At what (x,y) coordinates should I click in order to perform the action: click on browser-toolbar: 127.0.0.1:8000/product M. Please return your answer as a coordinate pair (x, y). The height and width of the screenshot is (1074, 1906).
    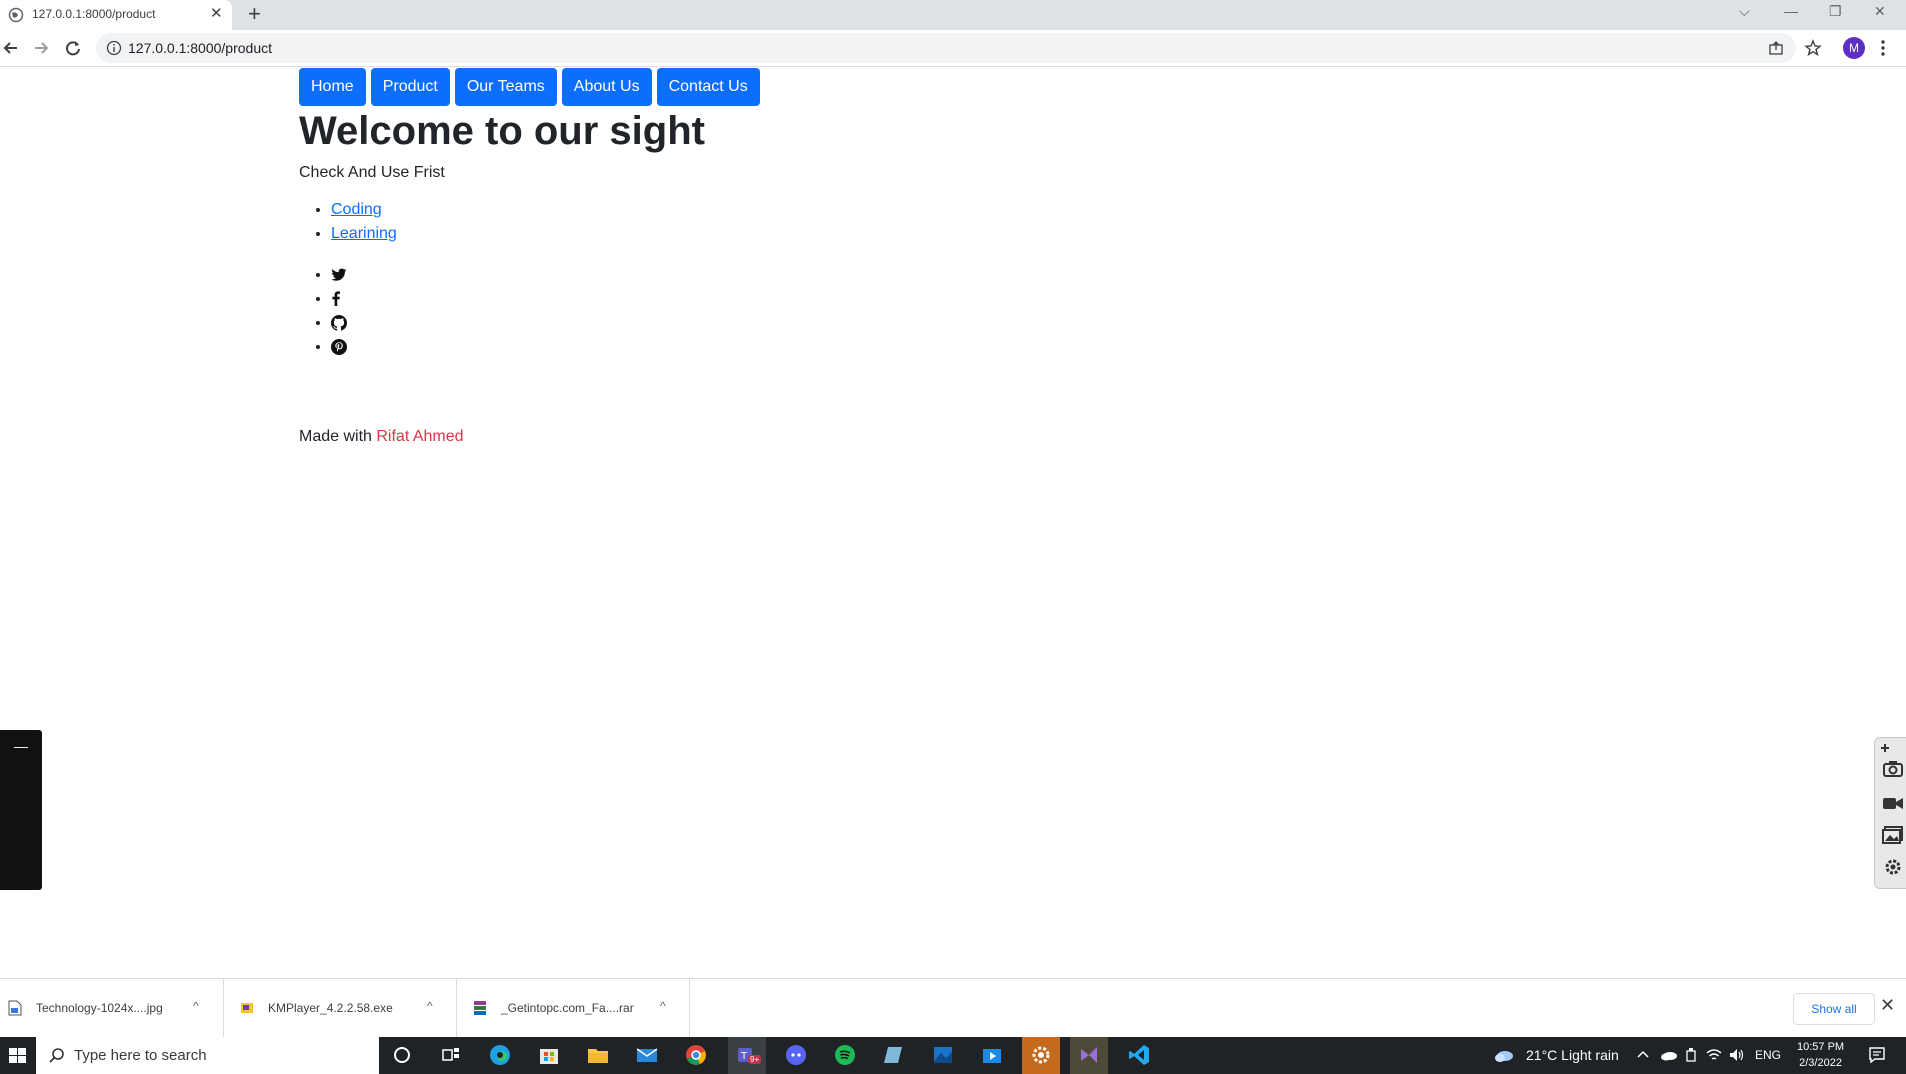
    Looking at the image, I should click on (953, 48).